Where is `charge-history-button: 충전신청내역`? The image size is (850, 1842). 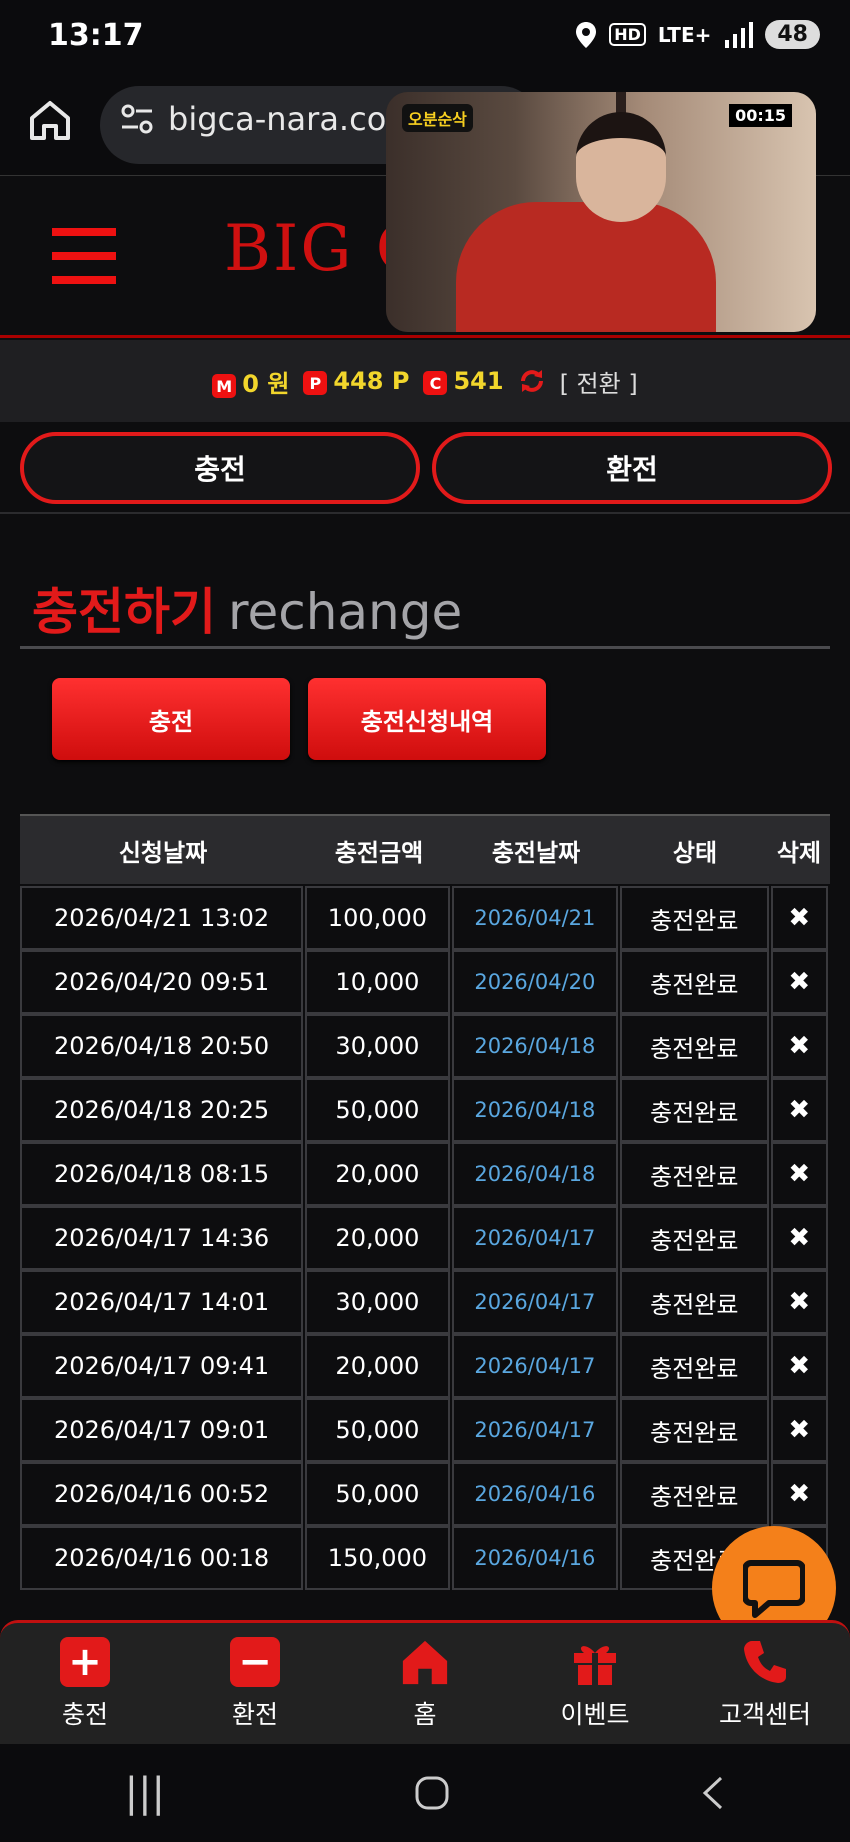 charge-history-button: 충전신청내역 is located at coordinates (427, 719).